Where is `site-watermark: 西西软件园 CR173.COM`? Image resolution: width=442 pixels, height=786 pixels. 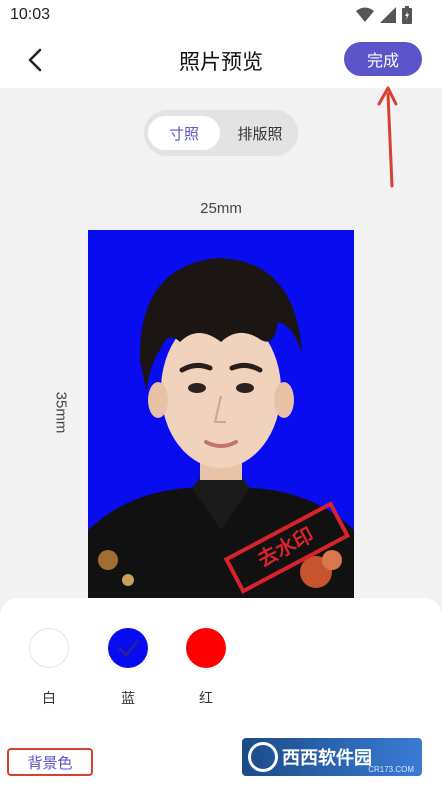
site-watermark: 西西软件园 CR173.COM is located at coordinates (332, 757).